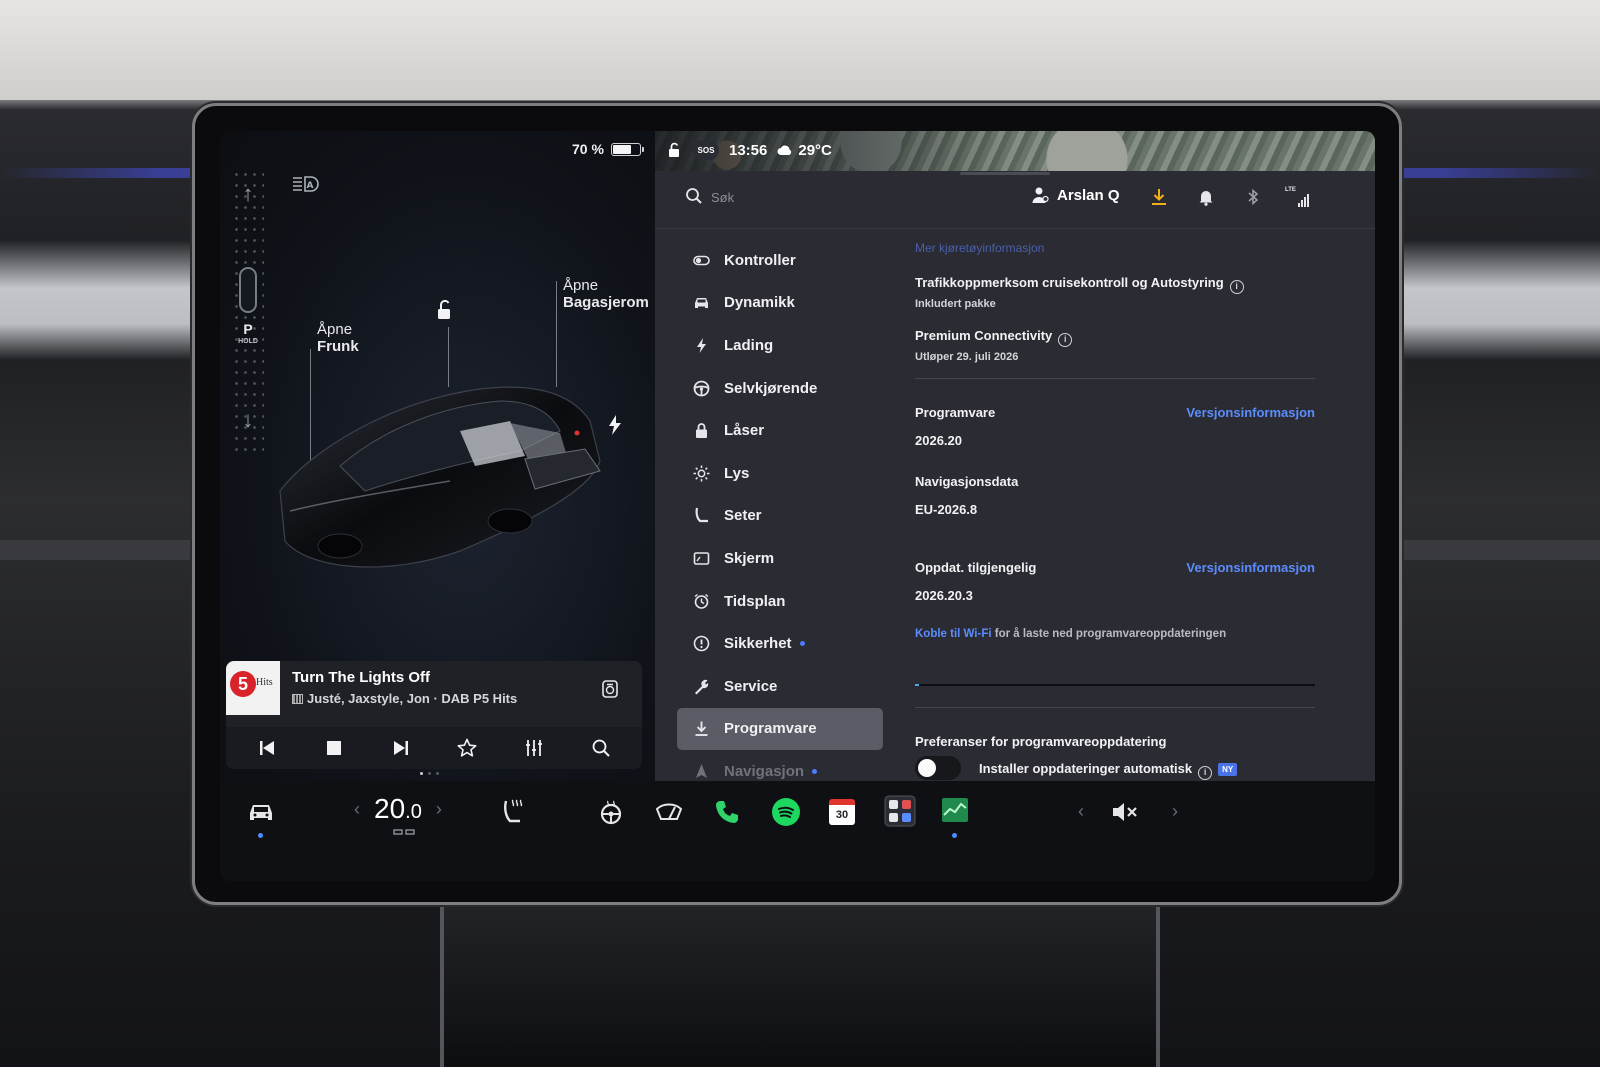  Describe the element at coordinates (701, 686) in the screenshot. I see `wrench-icon` at that location.